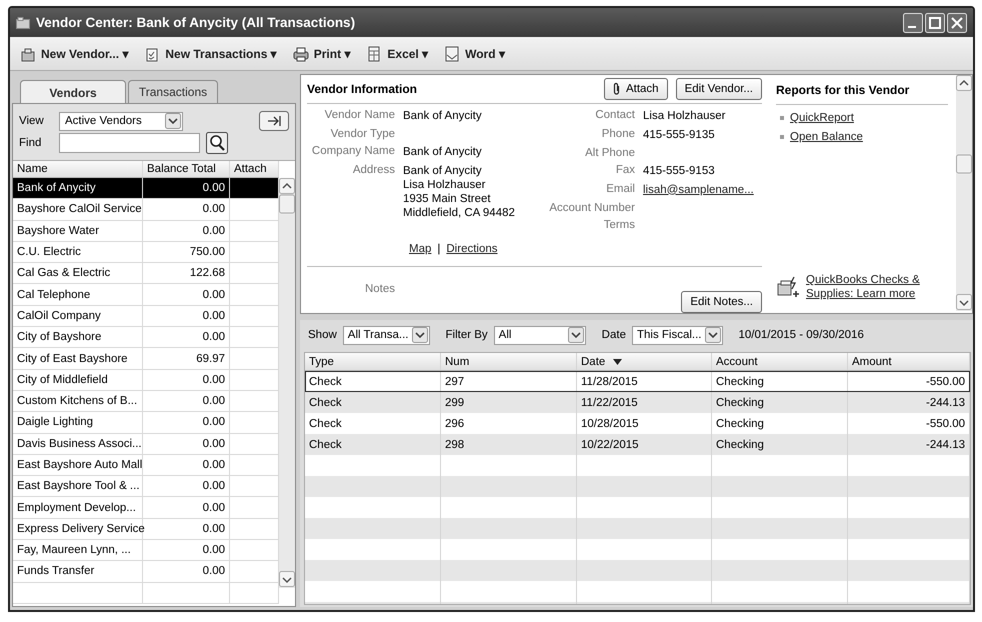 The width and height of the screenshot is (982, 622). Describe the element at coordinates (617, 135) in the screenshot. I see `field-label: Phone` at that location.